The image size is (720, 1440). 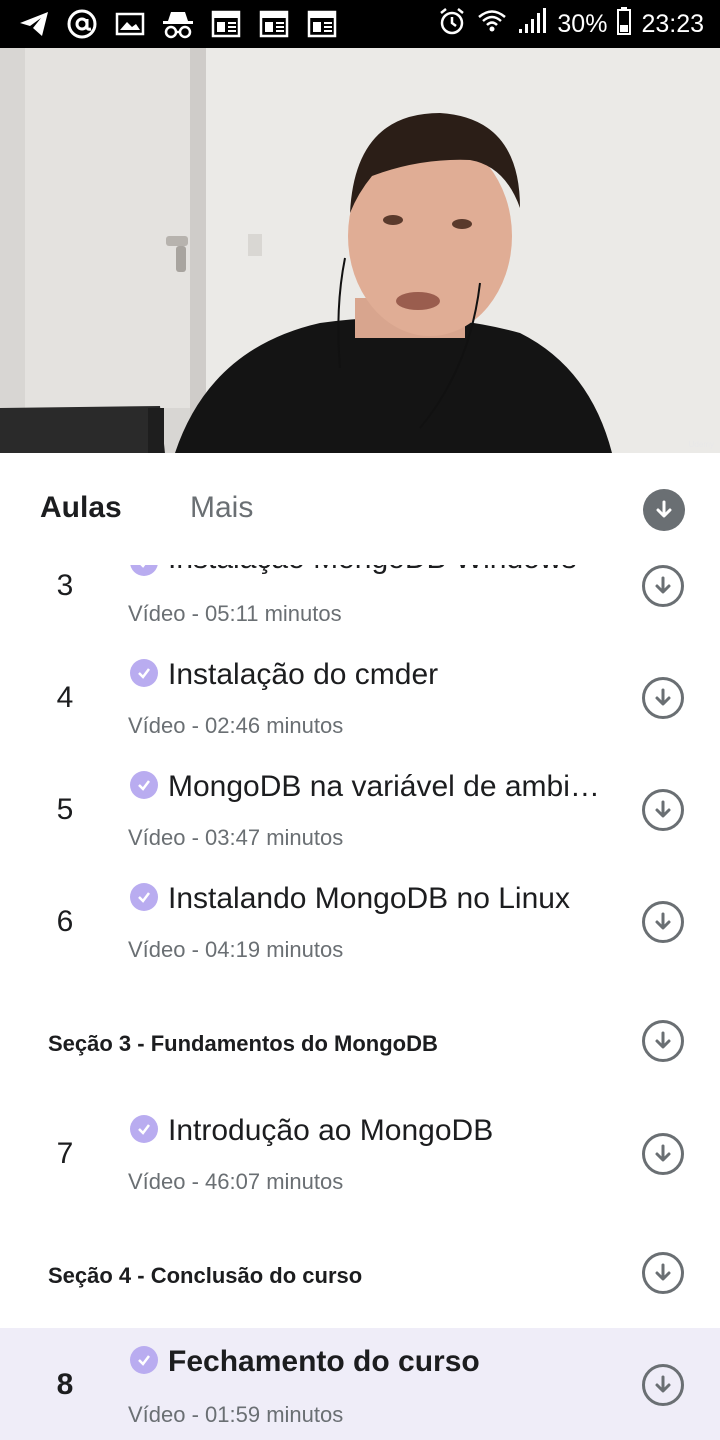 What do you see at coordinates (65, 697) in the screenshot?
I see `lesson-number: 4` at bounding box center [65, 697].